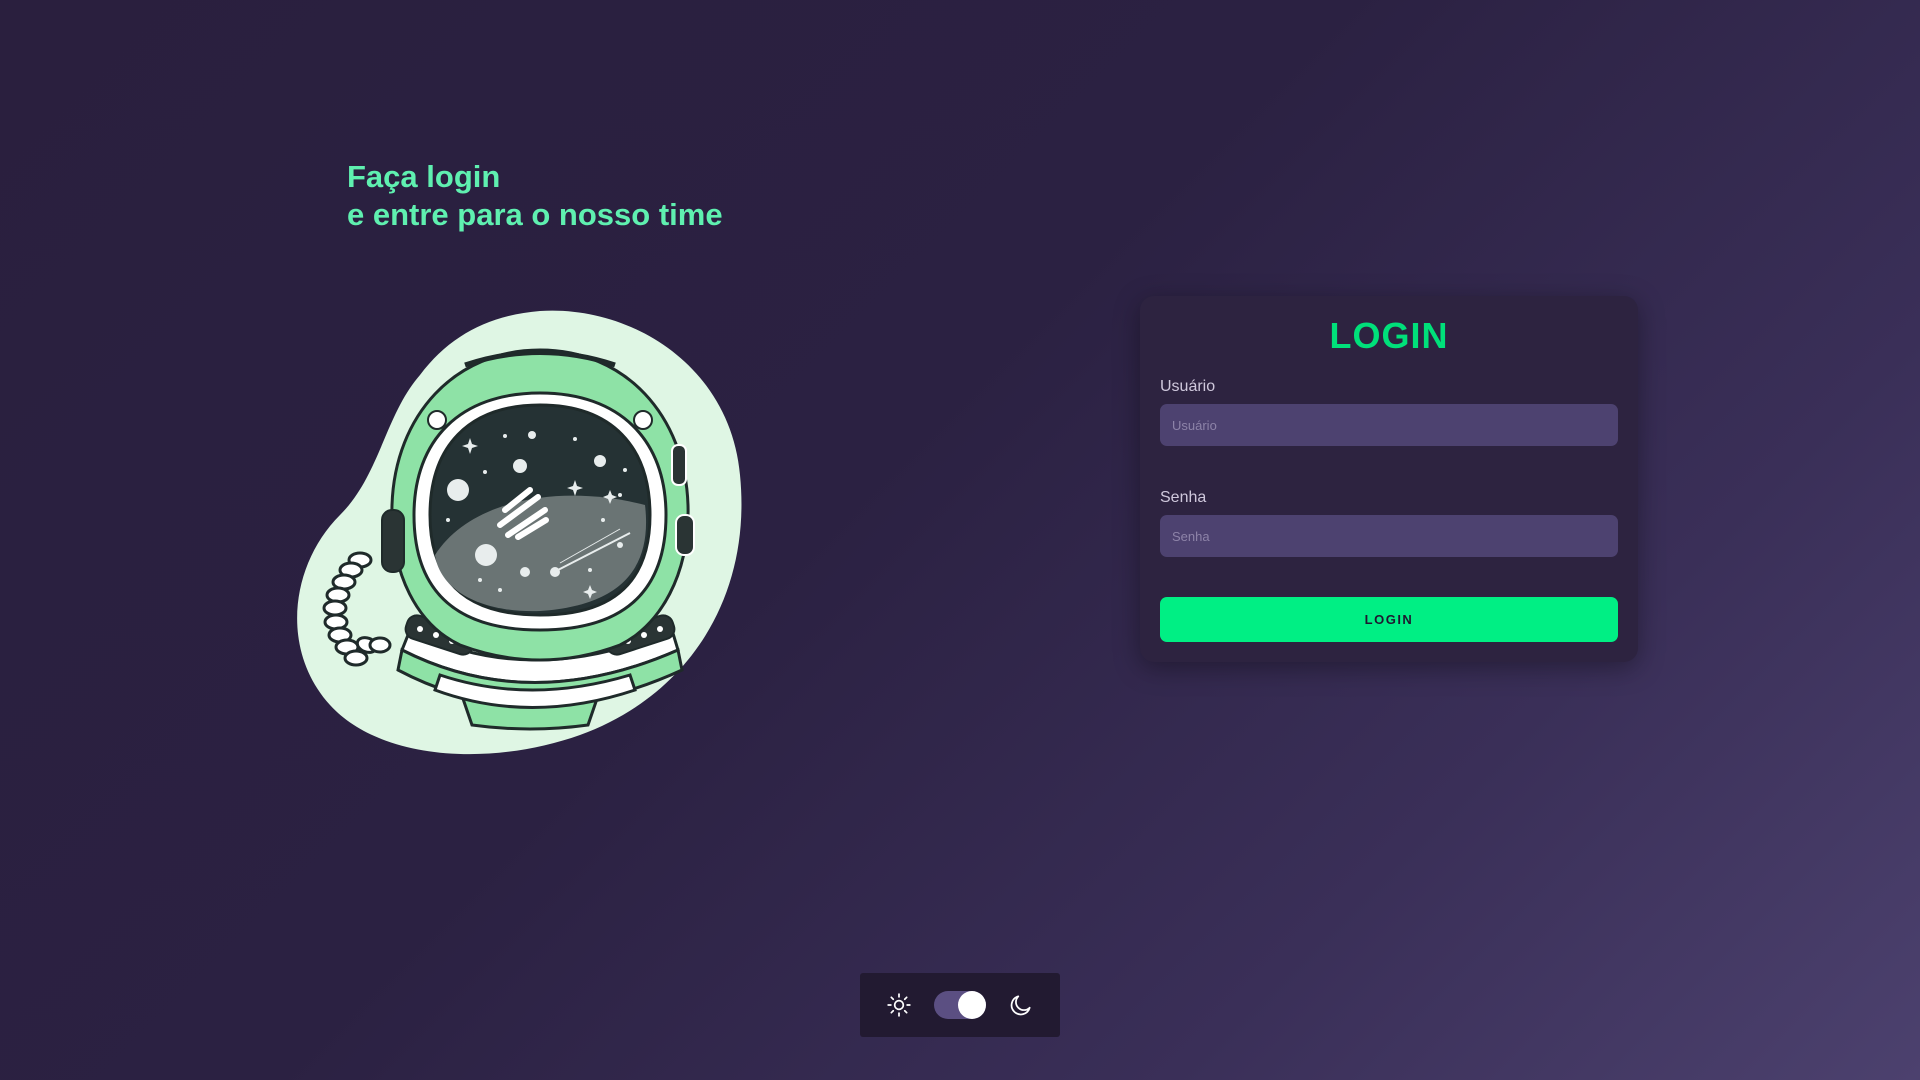 The width and height of the screenshot is (1920, 1080). What do you see at coordinates (535, 214) in the screenshot?
I see `headline-line-2: e entre para o nosso time` at bounding box center [535, 214].